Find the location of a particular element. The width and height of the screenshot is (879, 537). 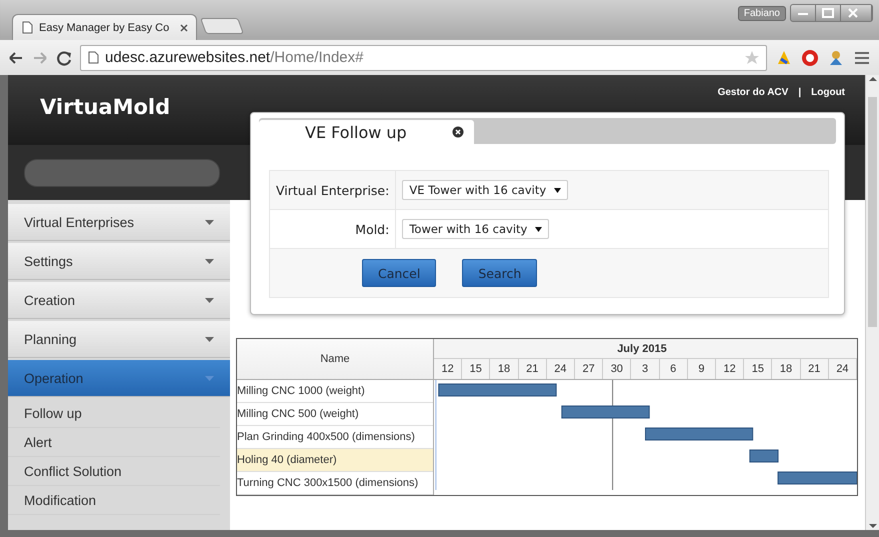

field-label: Virtual Enterprise: is located at coordinates (333, 190).